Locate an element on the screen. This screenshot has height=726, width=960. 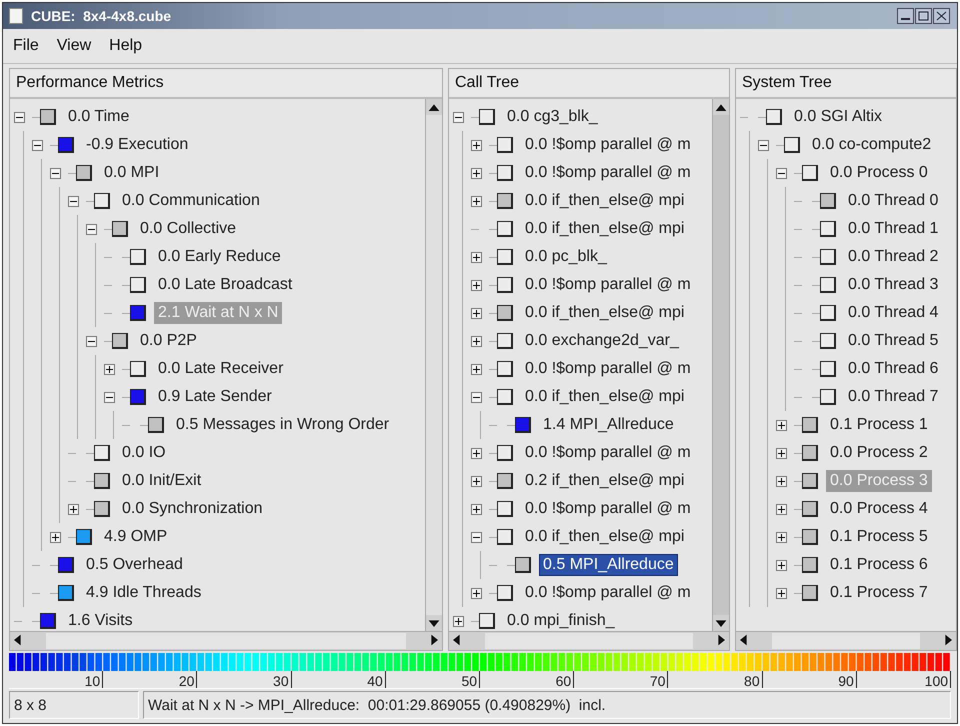
tree-item: 0.5 Overhead is located at coordinates (134, 565).